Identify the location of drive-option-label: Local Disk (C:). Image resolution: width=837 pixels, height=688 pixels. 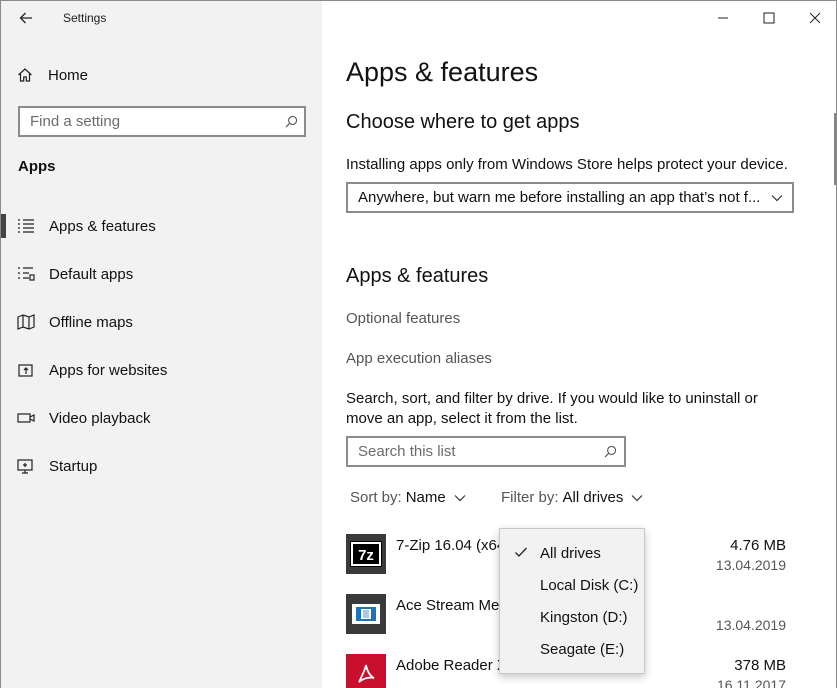
(589, 585).